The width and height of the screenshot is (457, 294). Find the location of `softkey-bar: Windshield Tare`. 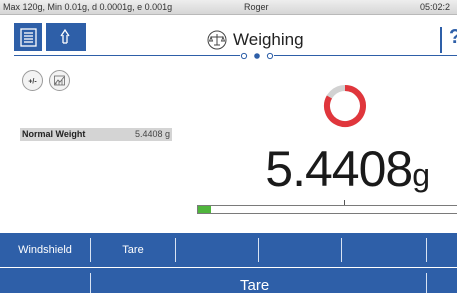

softkey-bar: Windshield Tare is located at coordinates (228, 250).